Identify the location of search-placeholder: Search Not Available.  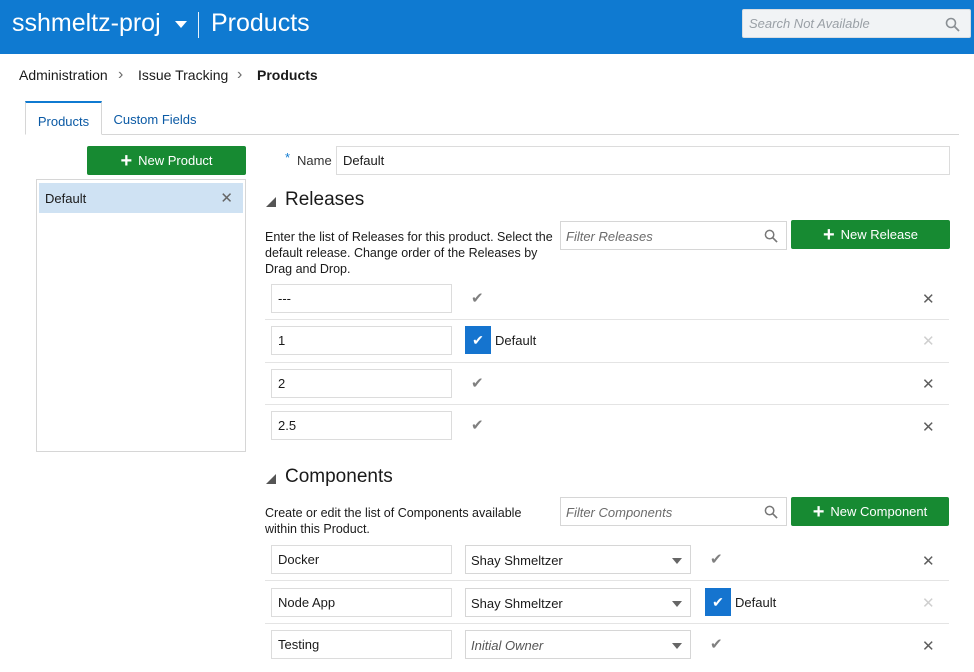
(809, 23).